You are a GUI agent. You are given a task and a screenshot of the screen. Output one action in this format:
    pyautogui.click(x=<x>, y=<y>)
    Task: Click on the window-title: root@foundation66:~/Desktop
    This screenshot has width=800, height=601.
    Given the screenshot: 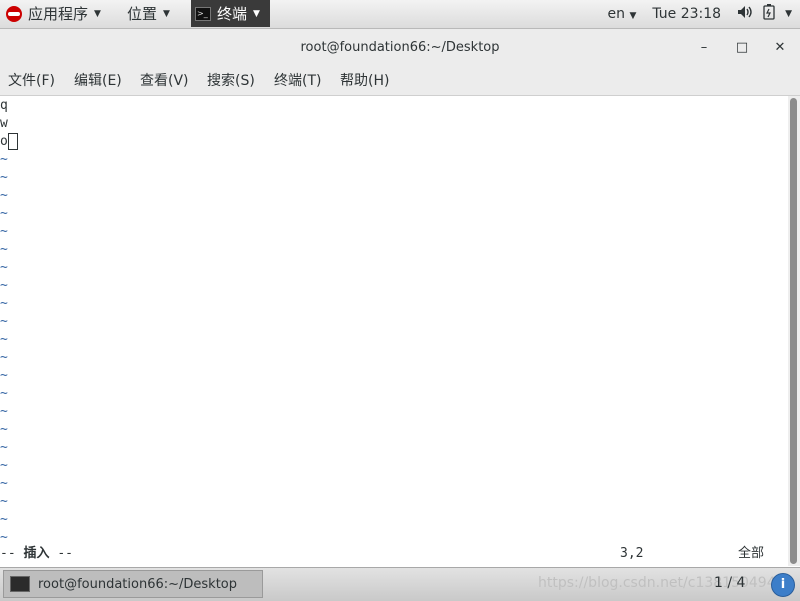 What is the action you would take?
    pyautogui.click(x=400, y=47)
    